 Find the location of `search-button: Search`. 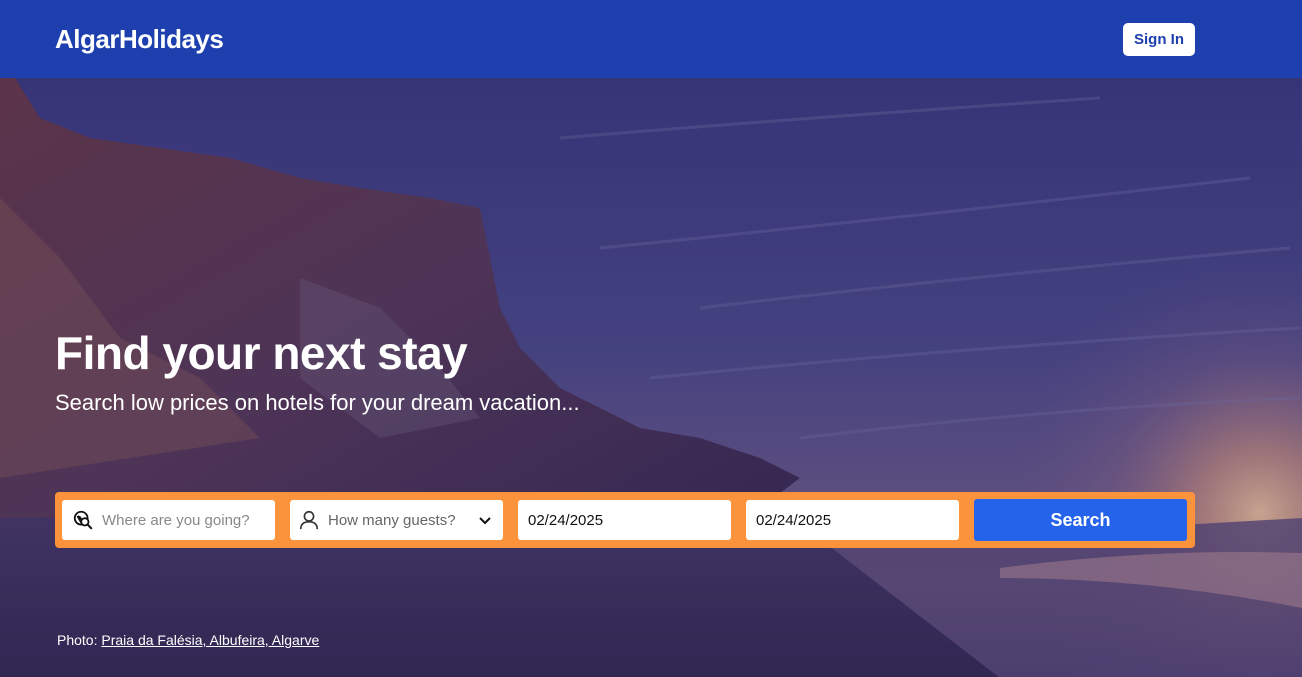

search-button: Search is located at coordinates (1080, 520).